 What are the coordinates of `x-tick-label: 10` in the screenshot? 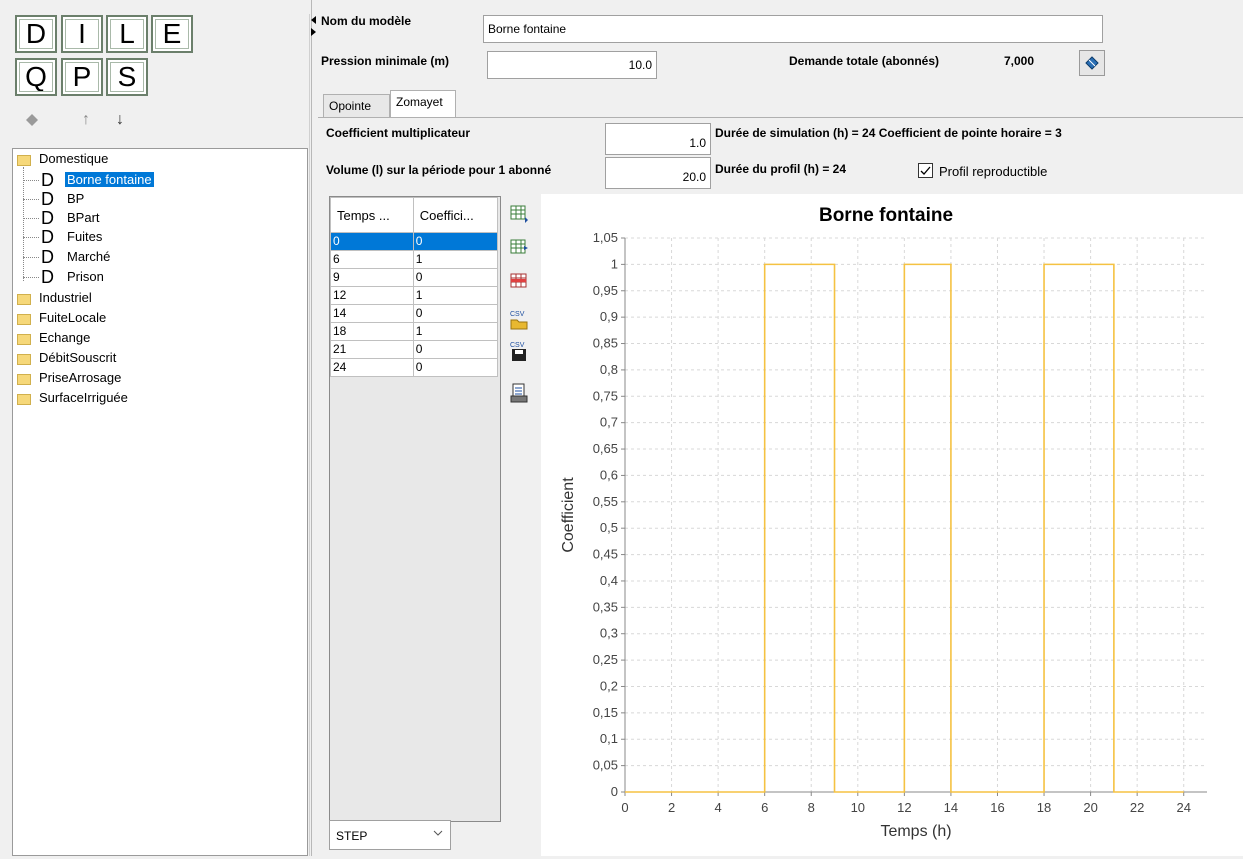 It's located at (858, 807).